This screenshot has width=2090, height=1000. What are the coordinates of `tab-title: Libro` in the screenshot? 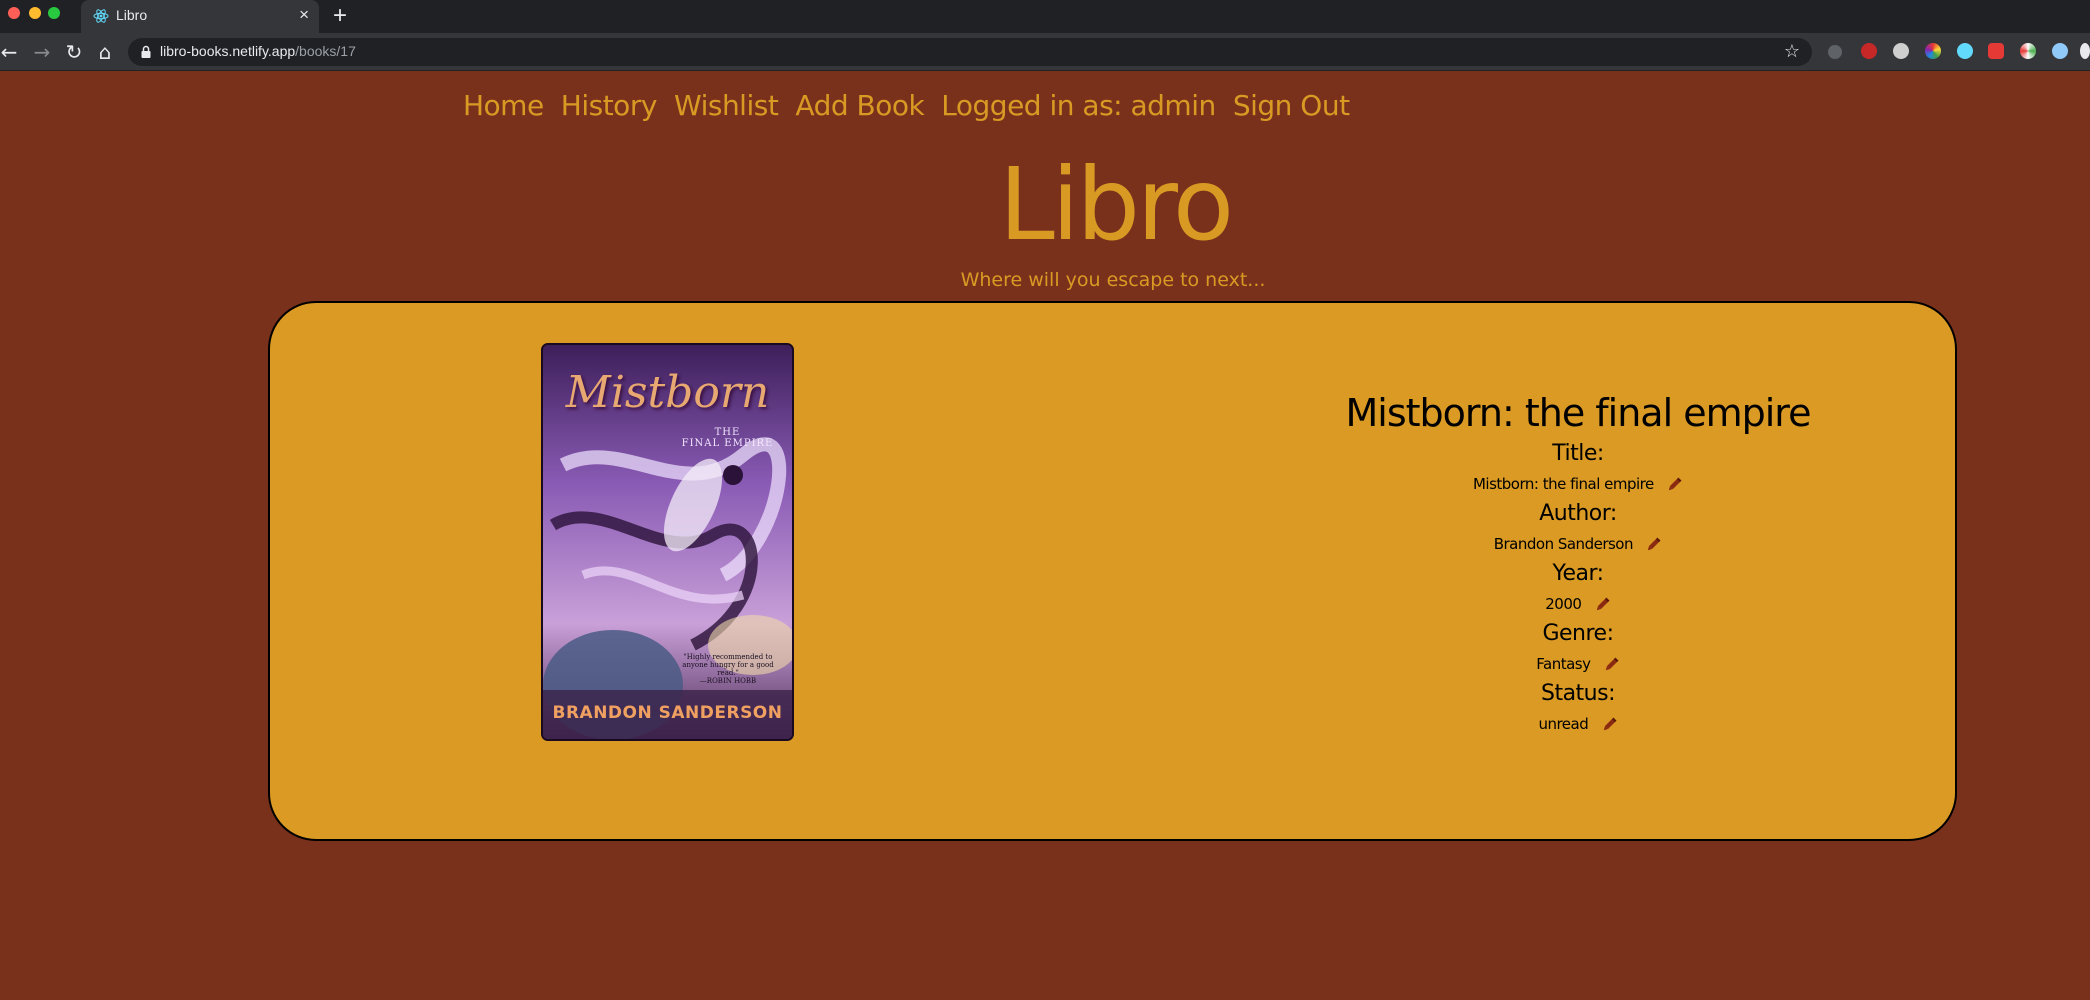 It's located at (132, 15).